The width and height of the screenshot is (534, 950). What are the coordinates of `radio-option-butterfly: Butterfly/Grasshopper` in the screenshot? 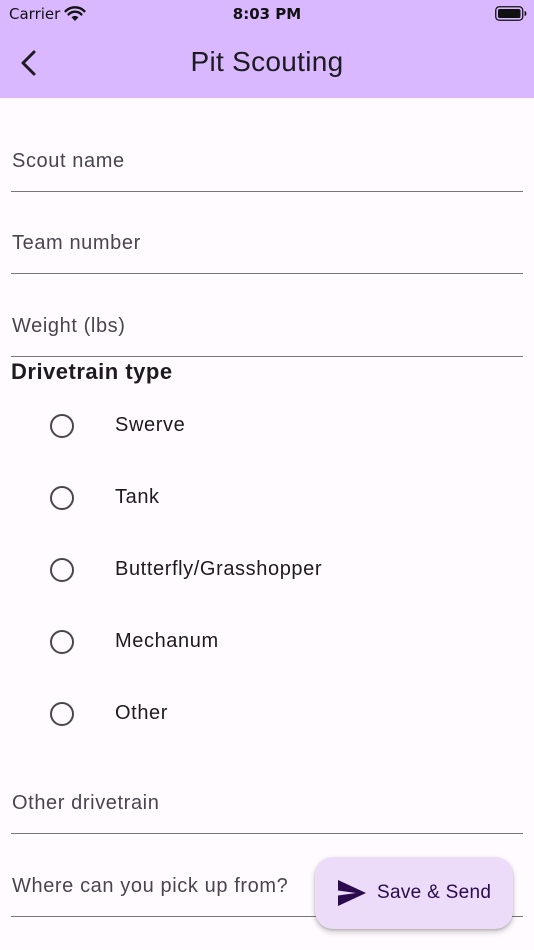 It's located at (280, 570).